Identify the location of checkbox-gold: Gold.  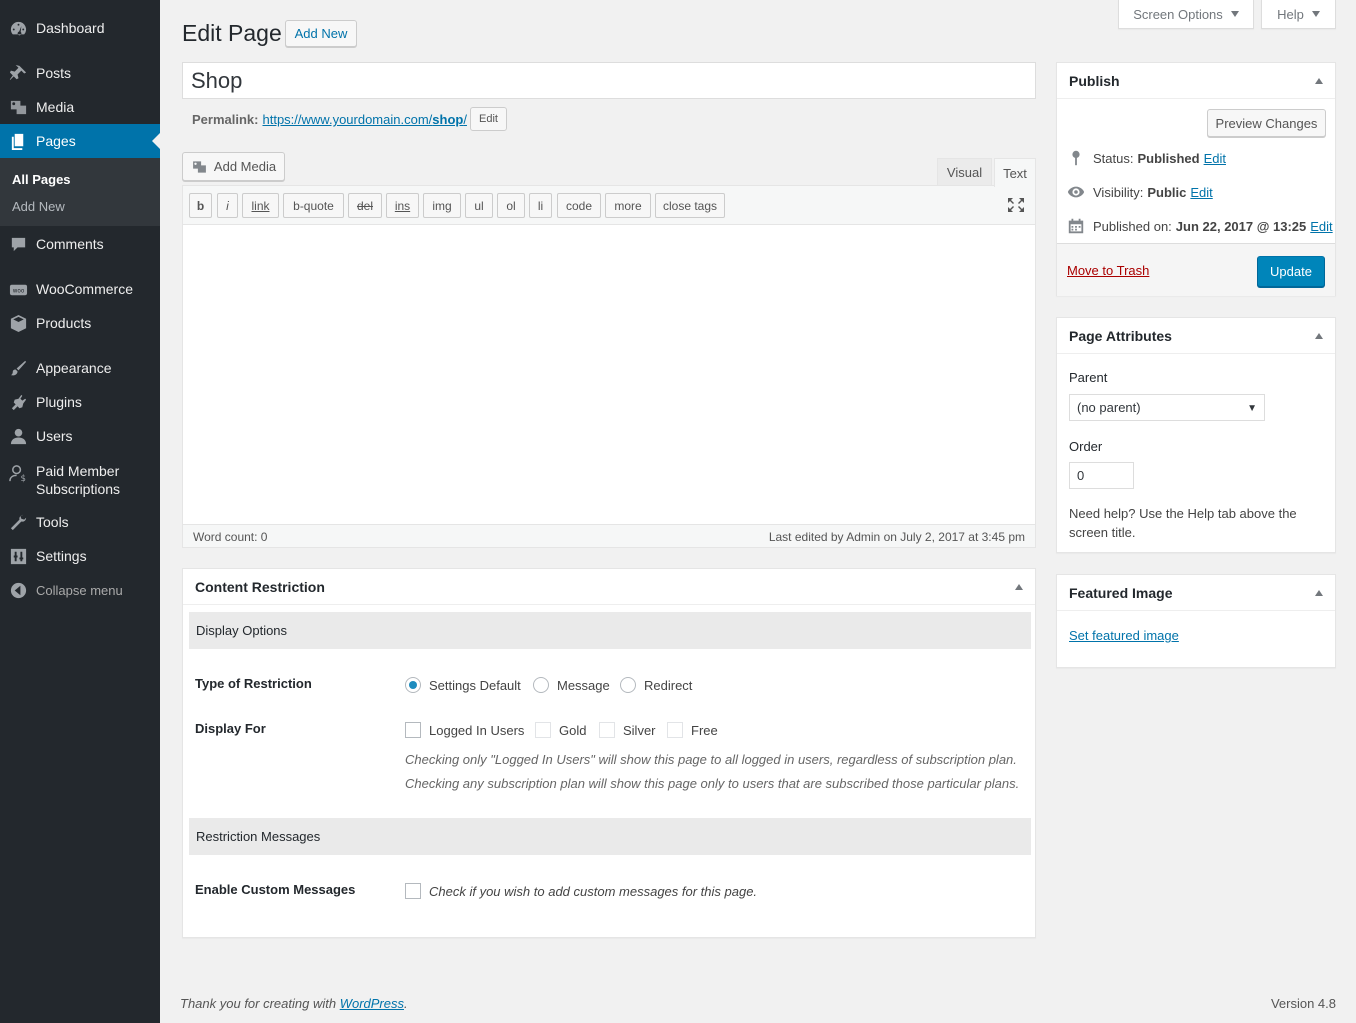
(560, 730).